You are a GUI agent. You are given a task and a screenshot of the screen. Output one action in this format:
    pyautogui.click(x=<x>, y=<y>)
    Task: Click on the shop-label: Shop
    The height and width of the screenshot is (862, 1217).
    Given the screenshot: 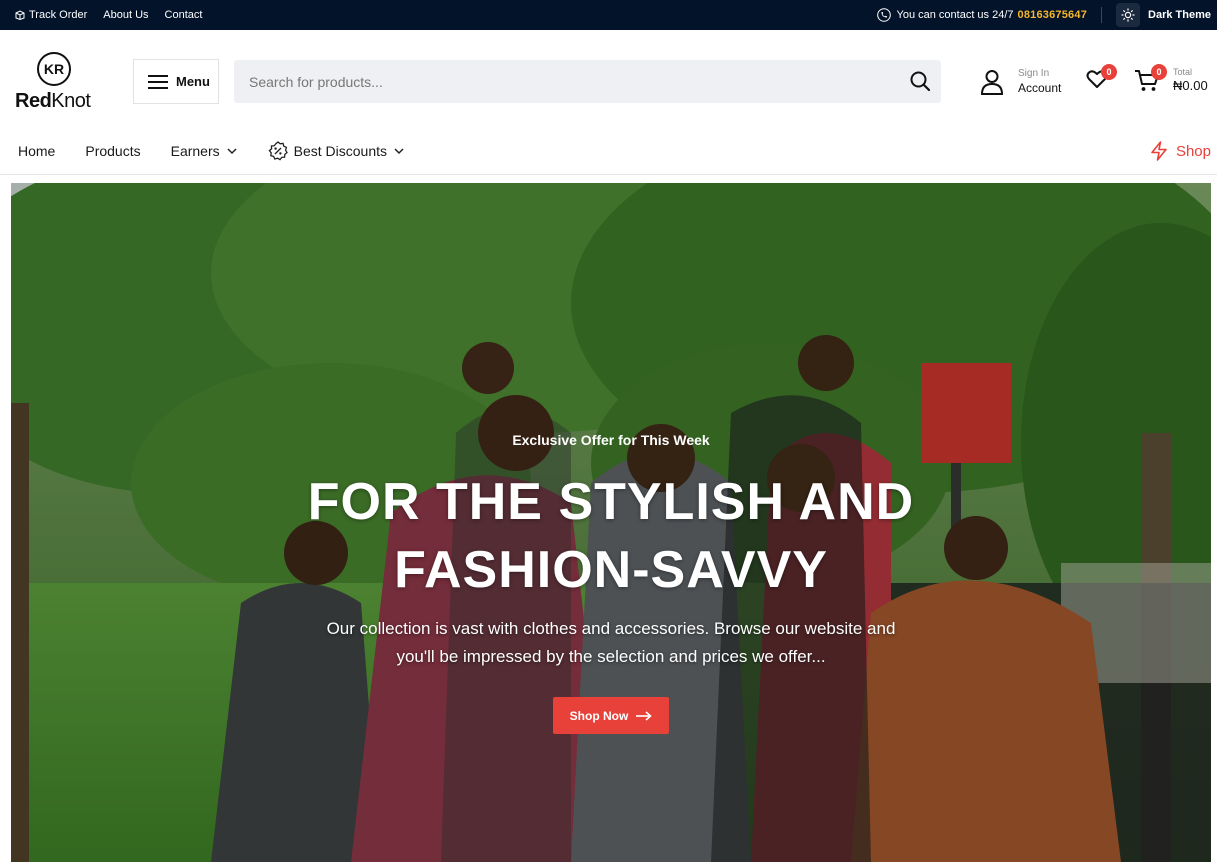 What is the action you would take?
    pyautogui.click(x=1193, y=151)
    